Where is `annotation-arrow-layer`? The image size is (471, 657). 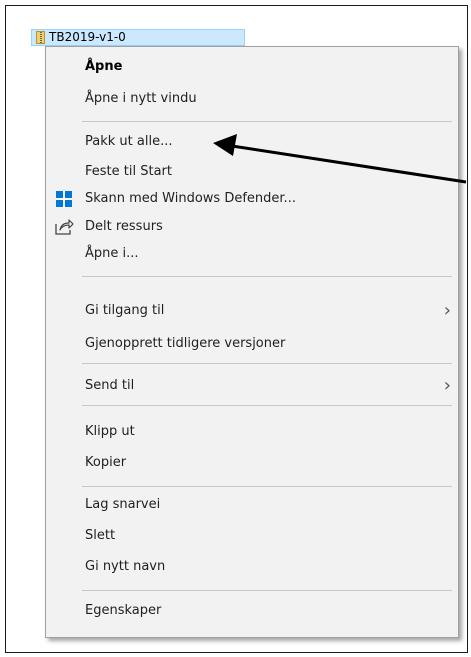
annotation-arrow-layer is located at coordinates (340, 159).